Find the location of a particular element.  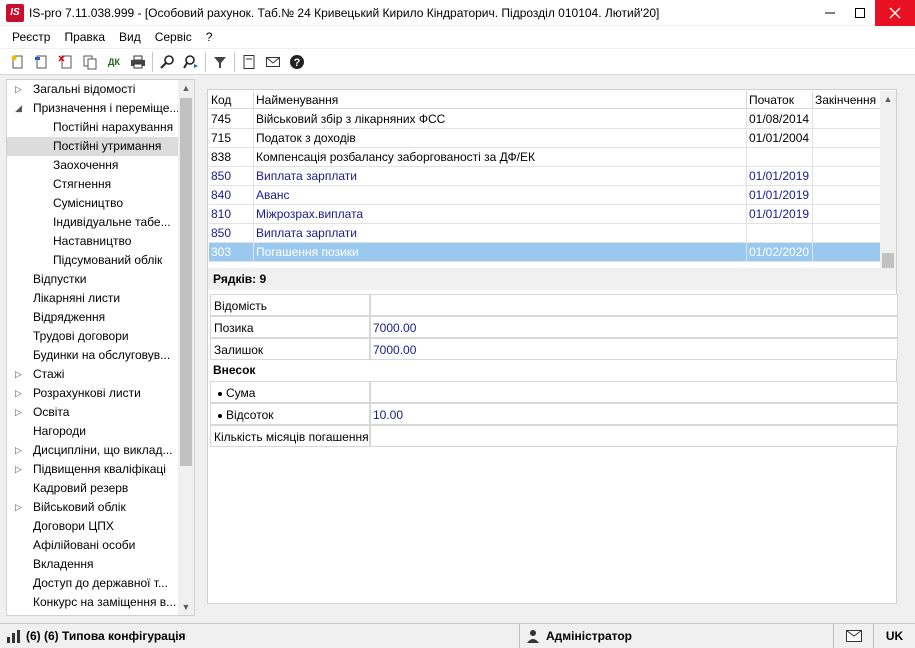

column-header-start: Початок is located at coordinates (780, 100).